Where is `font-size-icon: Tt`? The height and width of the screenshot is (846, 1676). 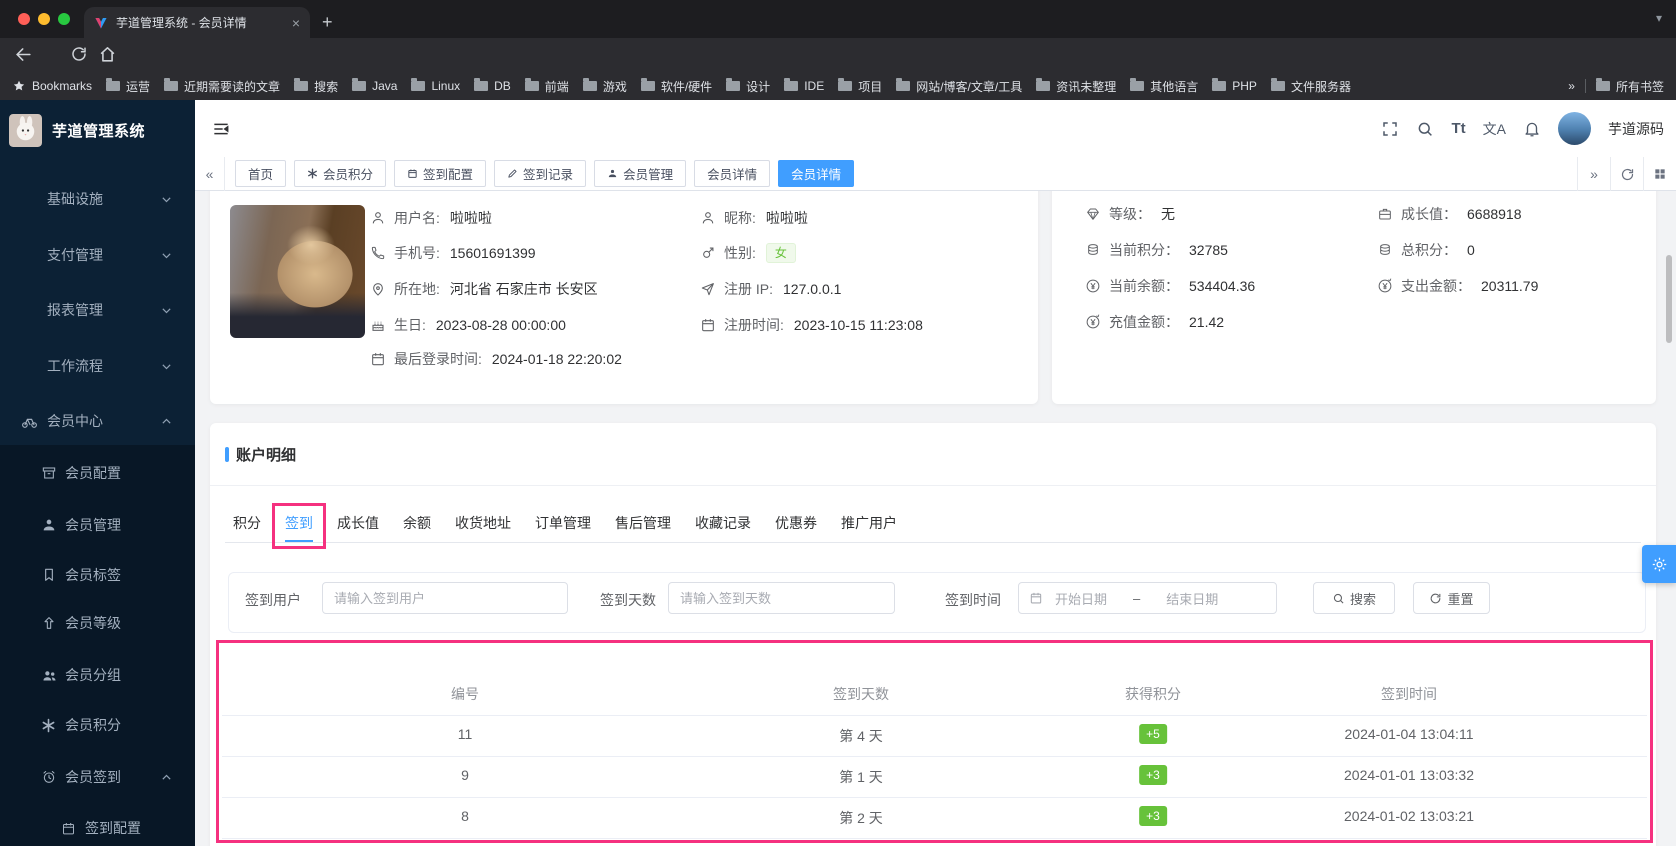
font-size-icon: Tt is located at coordinates (1458, 128).